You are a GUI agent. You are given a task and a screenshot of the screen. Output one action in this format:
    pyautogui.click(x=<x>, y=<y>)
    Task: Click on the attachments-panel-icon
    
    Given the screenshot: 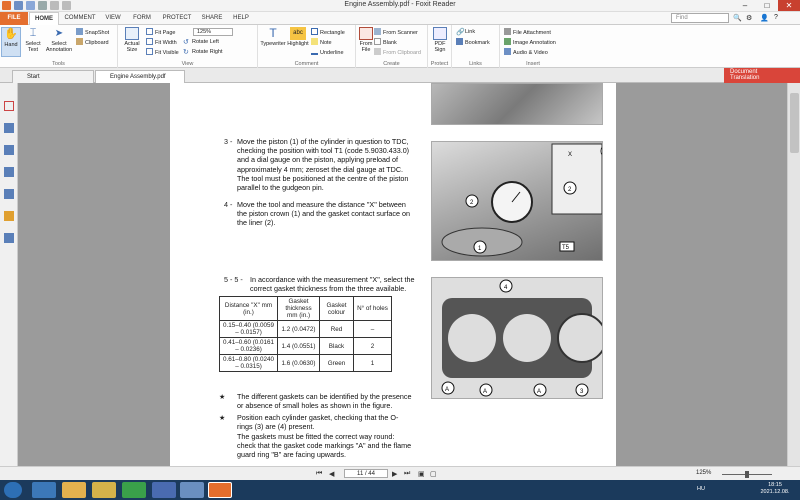 What is the action you would take?
    pyautogui.click(x=9, y=194)
    